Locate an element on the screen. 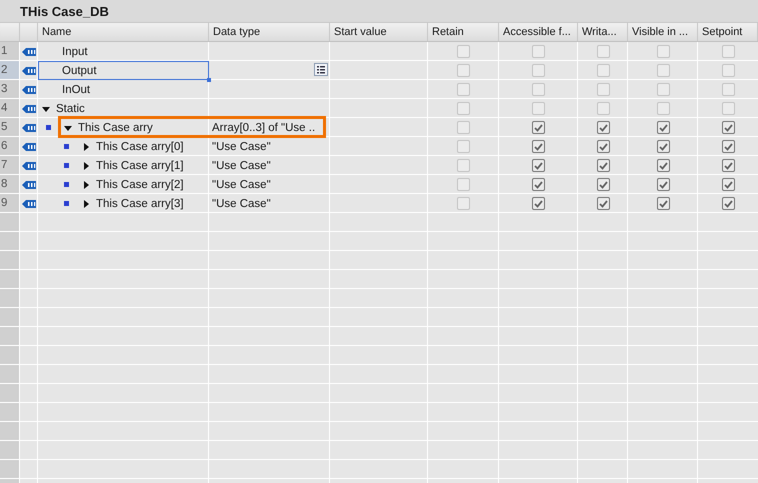 Image resolution: width=758 pixels, height=483 pixels. variable-name: This Case arry is located at coordinates (115, 128).